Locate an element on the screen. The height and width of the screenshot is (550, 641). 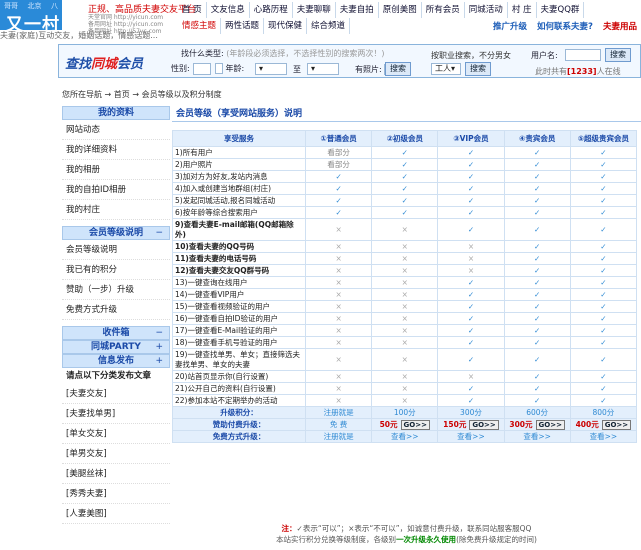
category-link: [单女交友] is located at coordinates (116, 434).